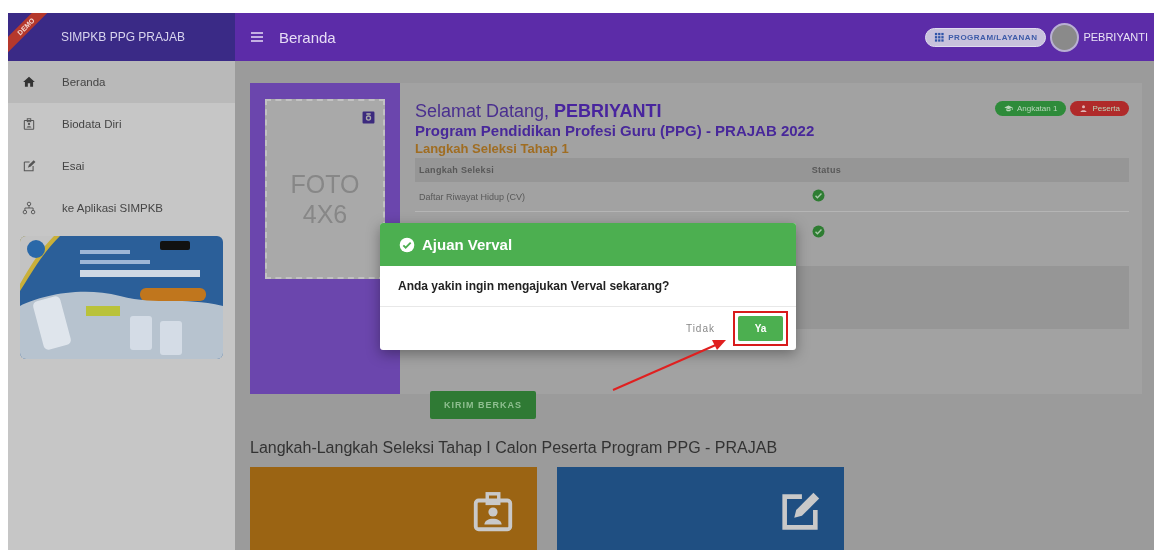 This screenshot has width=1162, height=550. Describe the element at coordinates (368, 117) in the screenshot. I see `camera-icon` at that location.